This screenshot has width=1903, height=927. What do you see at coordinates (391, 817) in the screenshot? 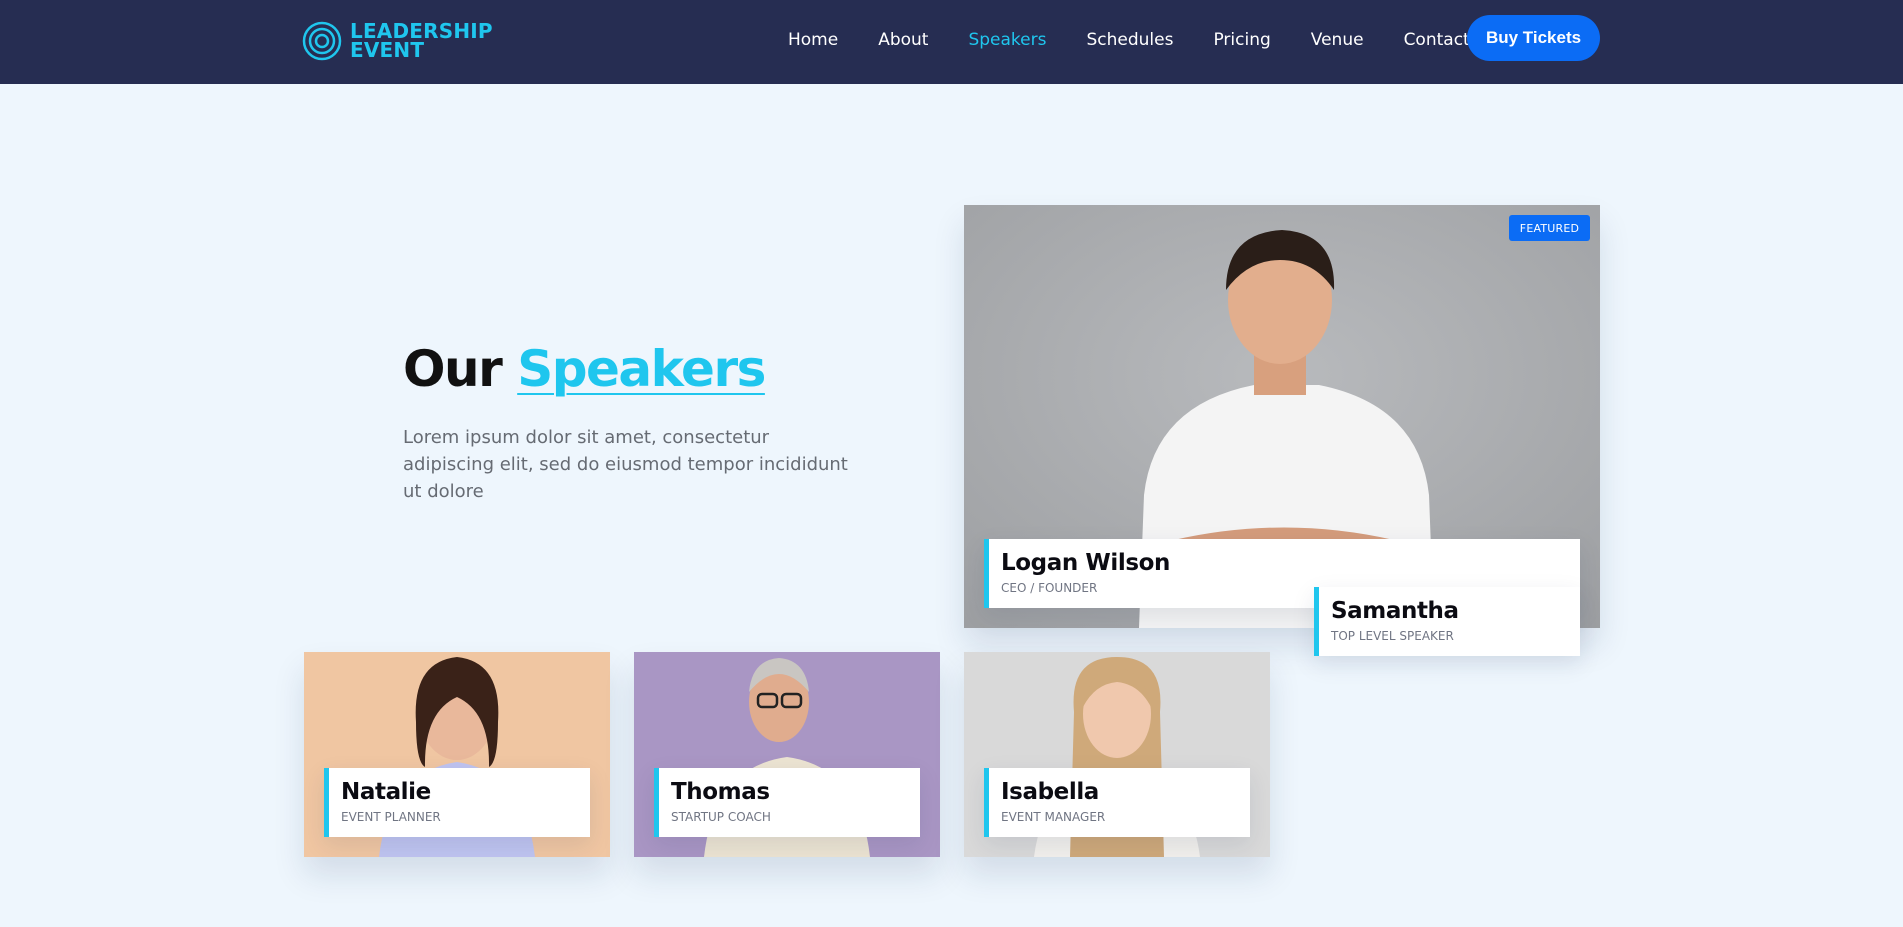
I see `speaker-role: EVENT PLANNER` at bounding box center [391, 817].